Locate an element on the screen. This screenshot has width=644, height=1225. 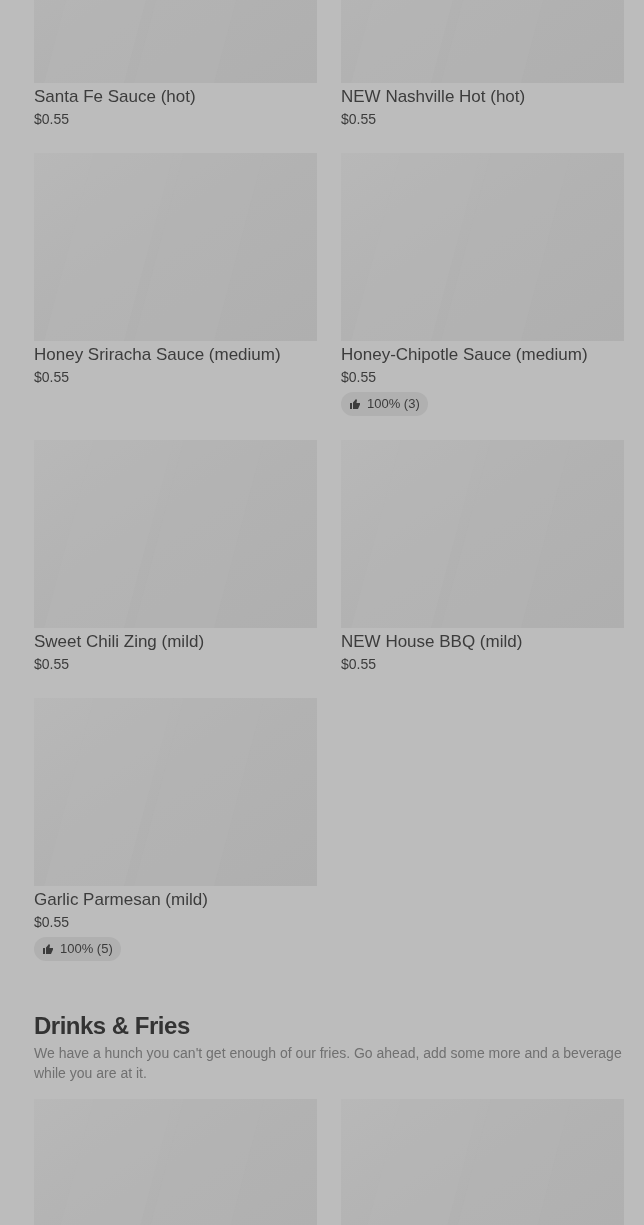
item-name: Santa Fe Sauce (hot) is located at coordinates (115, 97).